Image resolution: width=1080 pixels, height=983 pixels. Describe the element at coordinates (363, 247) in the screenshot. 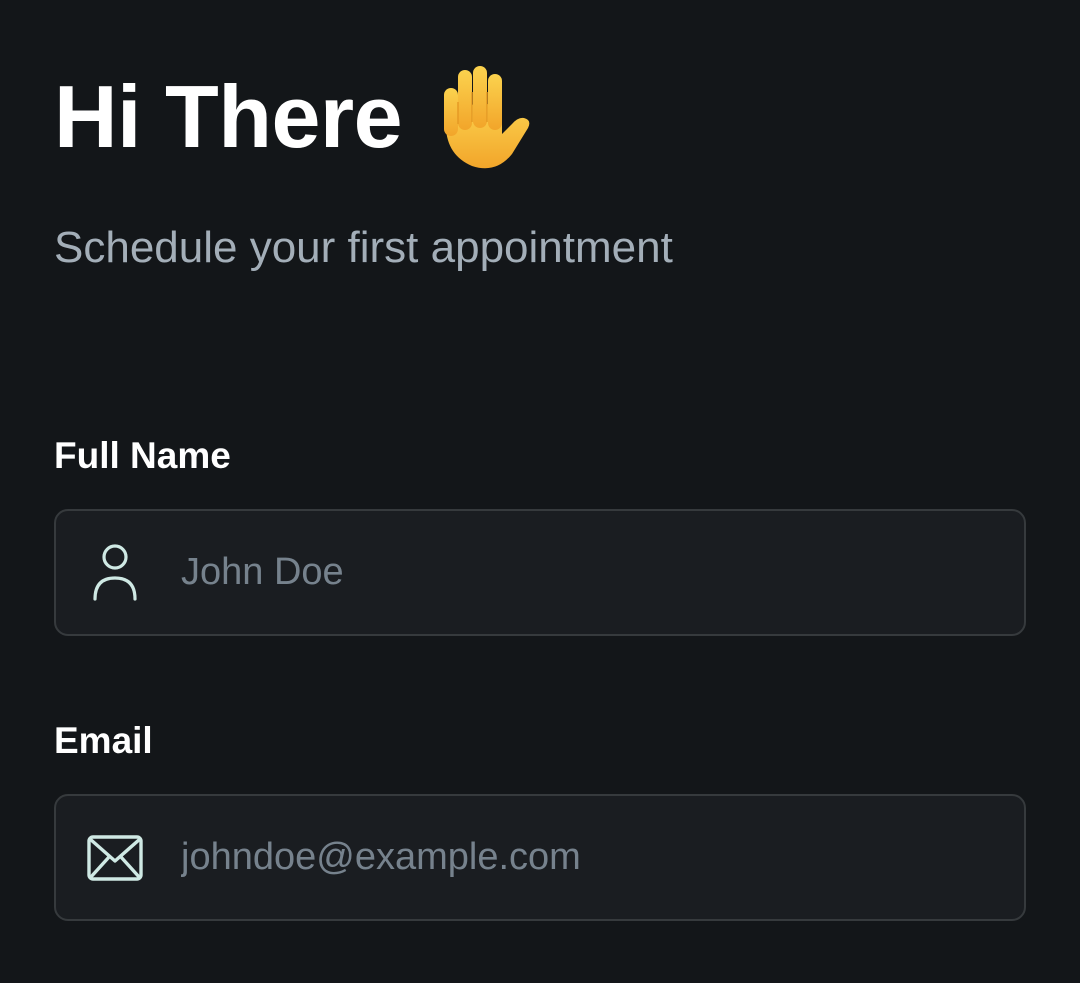

I see `page-subtitle: Schedule your first appointment` at that location.